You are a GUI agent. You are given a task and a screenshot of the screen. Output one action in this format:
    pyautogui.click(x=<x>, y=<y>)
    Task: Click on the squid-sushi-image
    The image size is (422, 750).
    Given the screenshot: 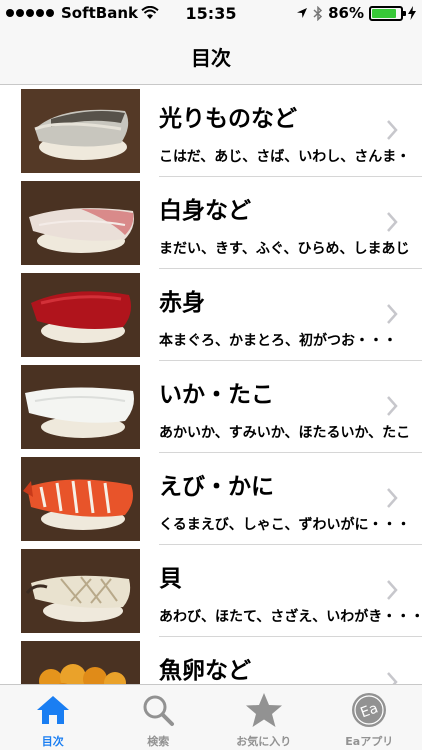 What is the action you would take?
    pyautogui.click(x=80, y=407)
    